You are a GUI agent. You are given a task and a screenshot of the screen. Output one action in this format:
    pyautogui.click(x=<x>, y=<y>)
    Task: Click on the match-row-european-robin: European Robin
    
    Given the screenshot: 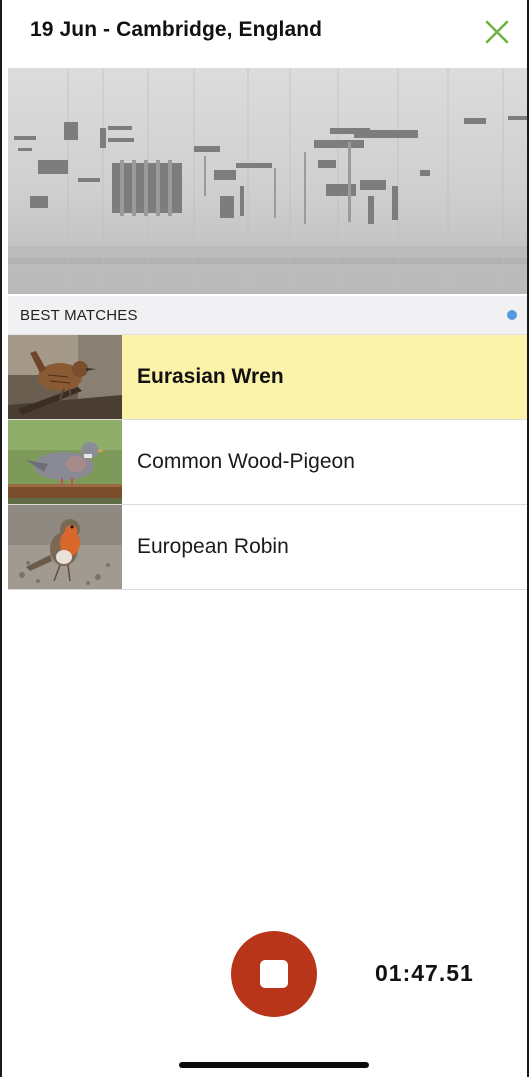 What is the action you would take?
    pyautogui.click(x=267, y=547)
    